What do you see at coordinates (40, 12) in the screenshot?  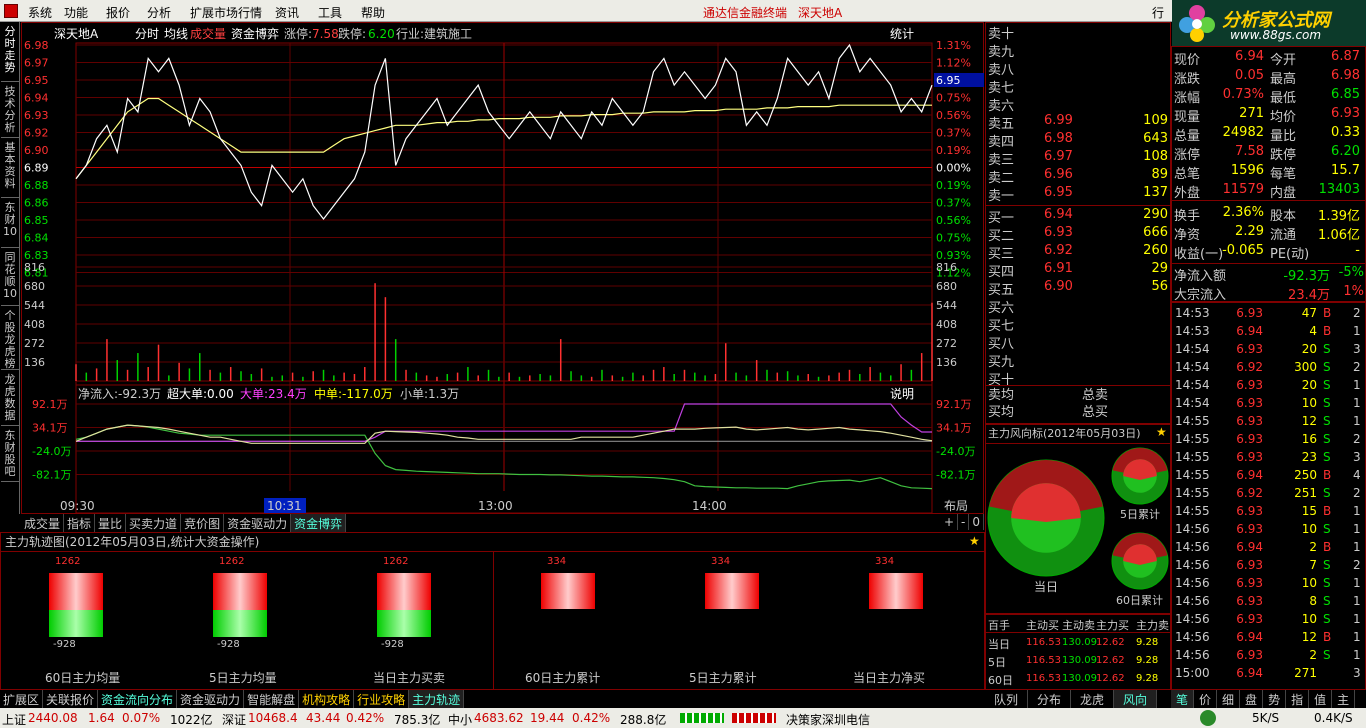 I see `menu-item: 系统` at bounding box center [40, 12].